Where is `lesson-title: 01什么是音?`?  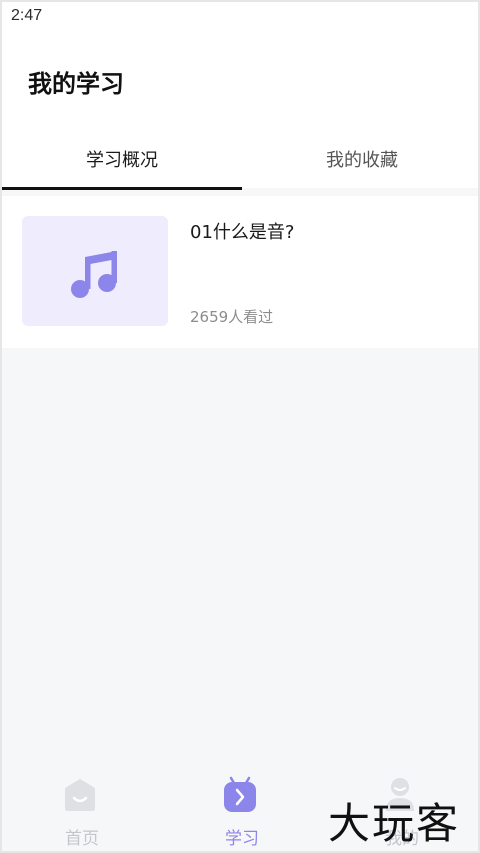
lesson-title: 01什么是音? is located at coordinates (242, 232).